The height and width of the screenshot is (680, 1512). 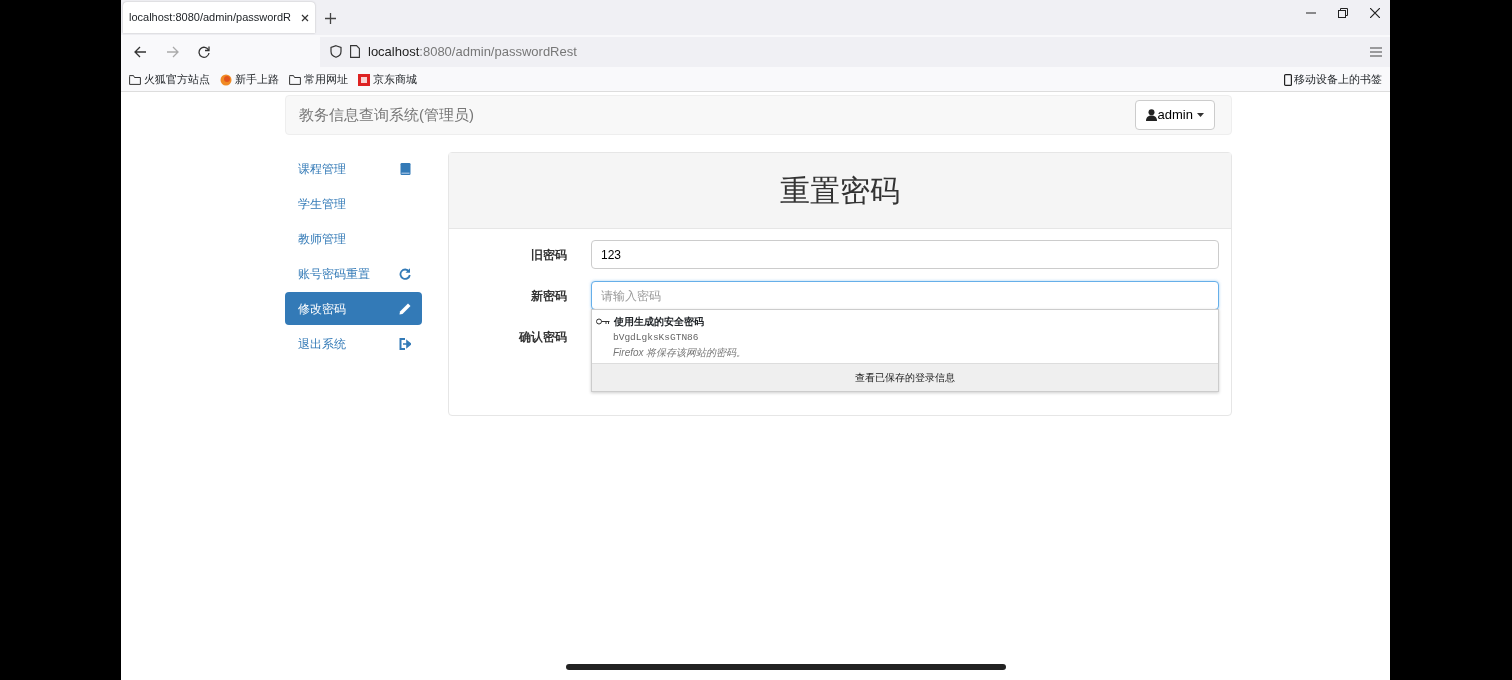 I want to click on input-field: 123, so click(x=905, y=254).